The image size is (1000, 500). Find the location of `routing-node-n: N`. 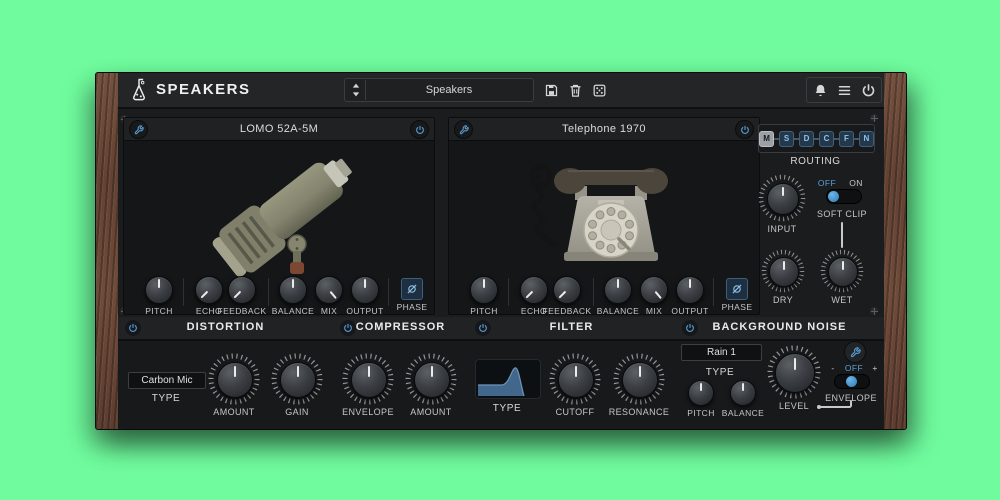

routing-node-n: N is located at coordinates (866, 138).